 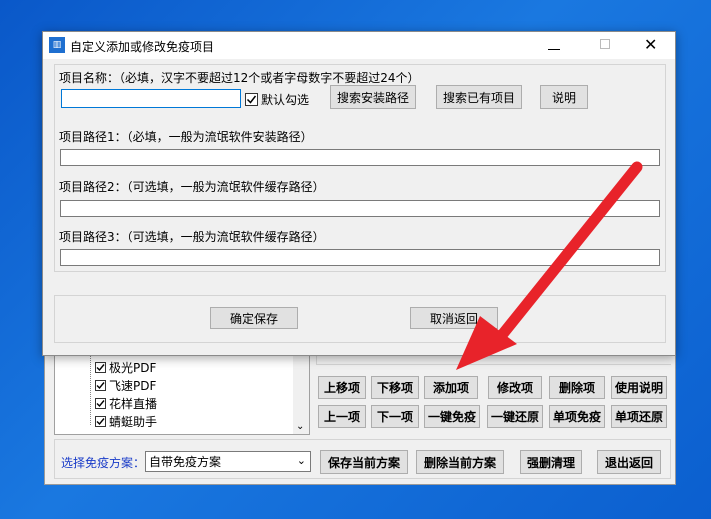 I want to click on annotation-arrow, so click(x=549, y=265).